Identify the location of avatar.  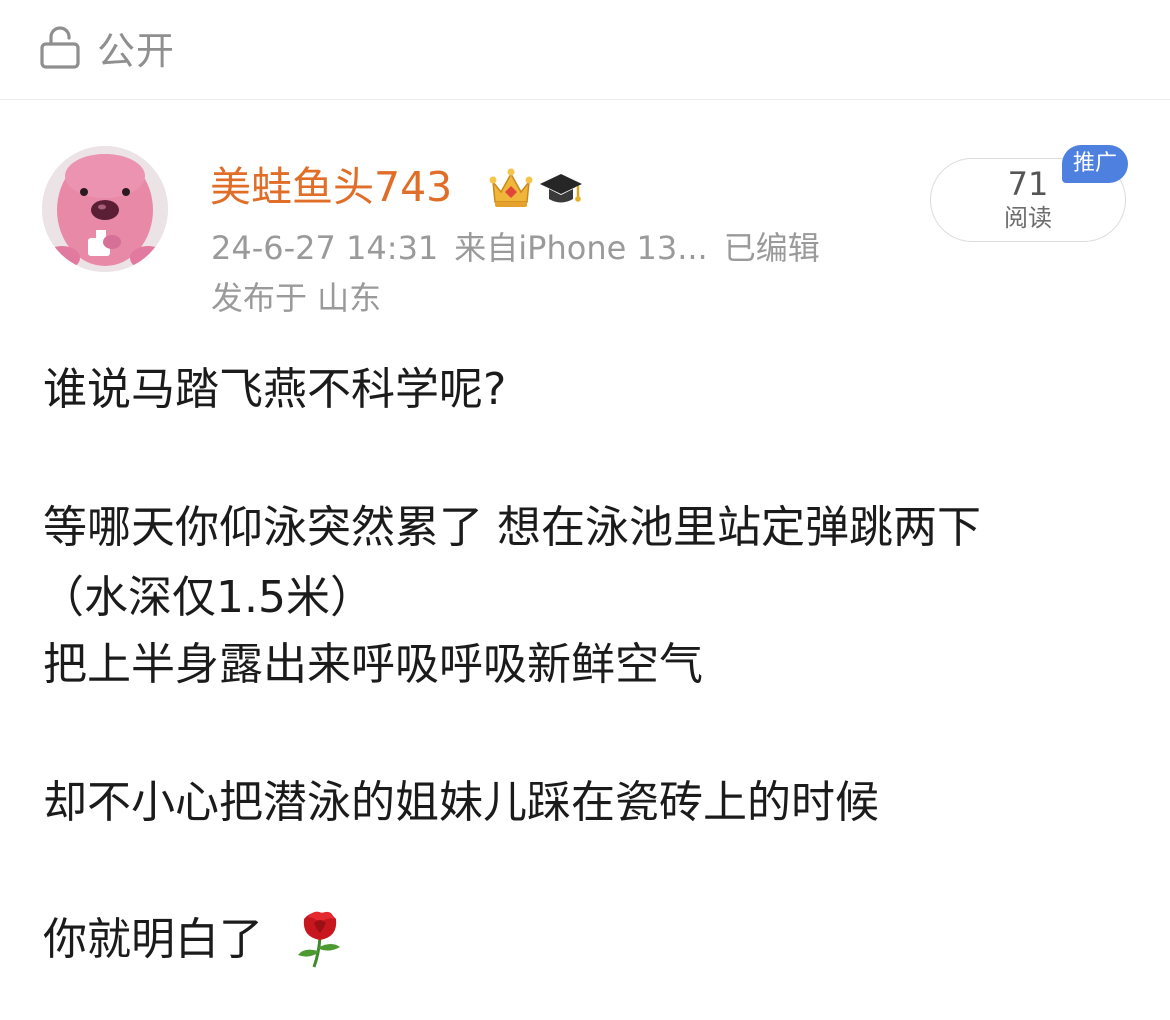
(105, 209).